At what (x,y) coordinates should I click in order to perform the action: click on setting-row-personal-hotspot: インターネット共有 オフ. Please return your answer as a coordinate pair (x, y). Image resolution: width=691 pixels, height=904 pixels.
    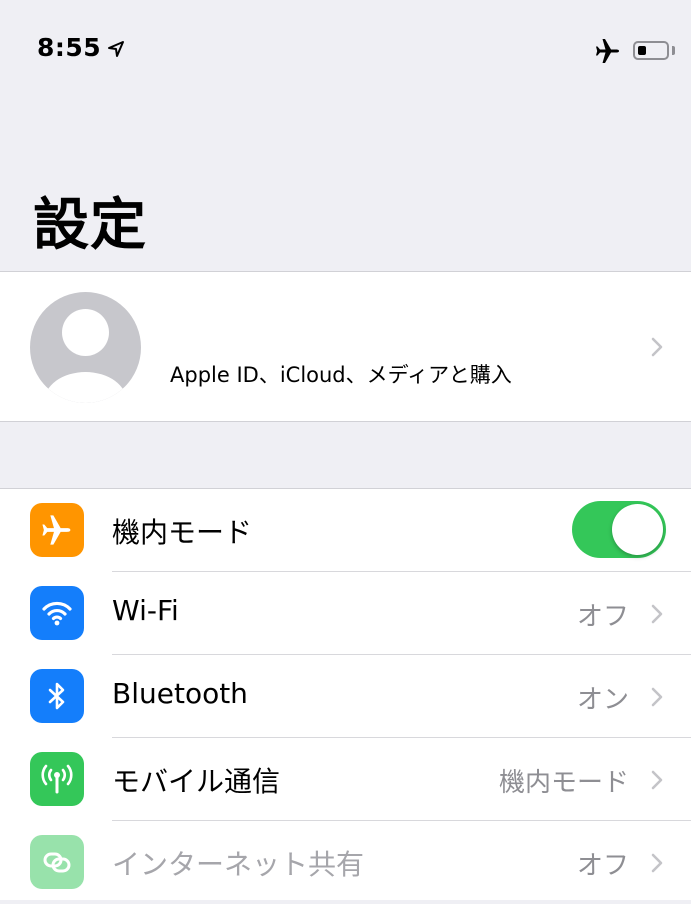
    Looking at the image, I should click on (345, 862).